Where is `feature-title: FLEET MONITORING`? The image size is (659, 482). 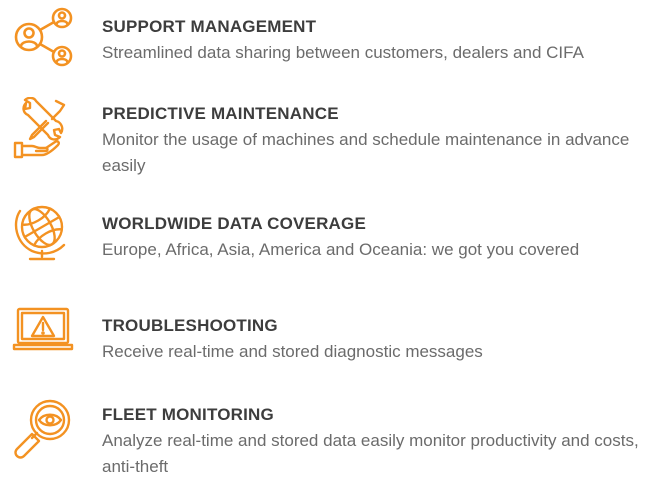 feature-title: FLEET MONITORING is located at coordinates (188, 414).